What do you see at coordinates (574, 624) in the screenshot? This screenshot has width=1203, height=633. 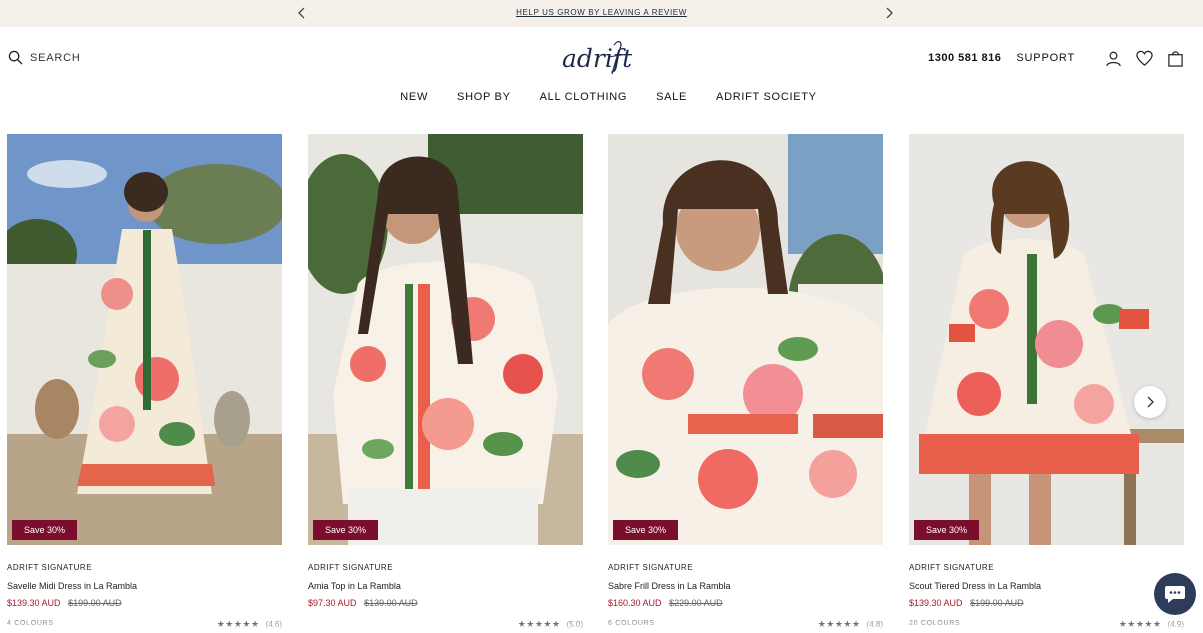 I see `rating-score: (5.0)` at bounding box center [574, 624].